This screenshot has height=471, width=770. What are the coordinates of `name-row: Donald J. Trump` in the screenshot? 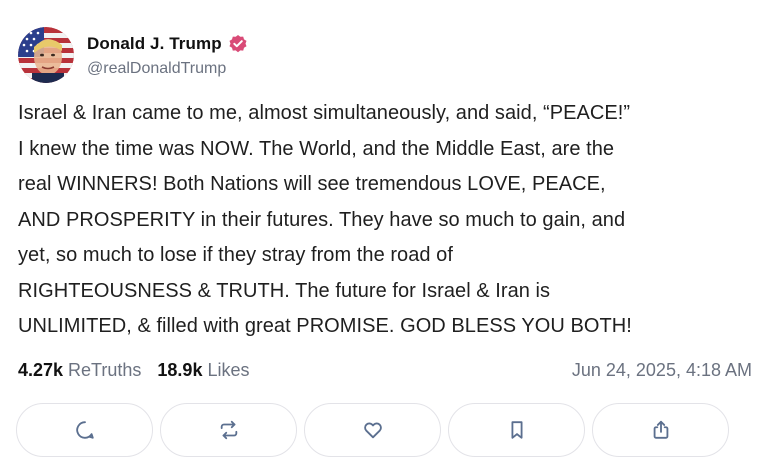 It's located at (167, 44).